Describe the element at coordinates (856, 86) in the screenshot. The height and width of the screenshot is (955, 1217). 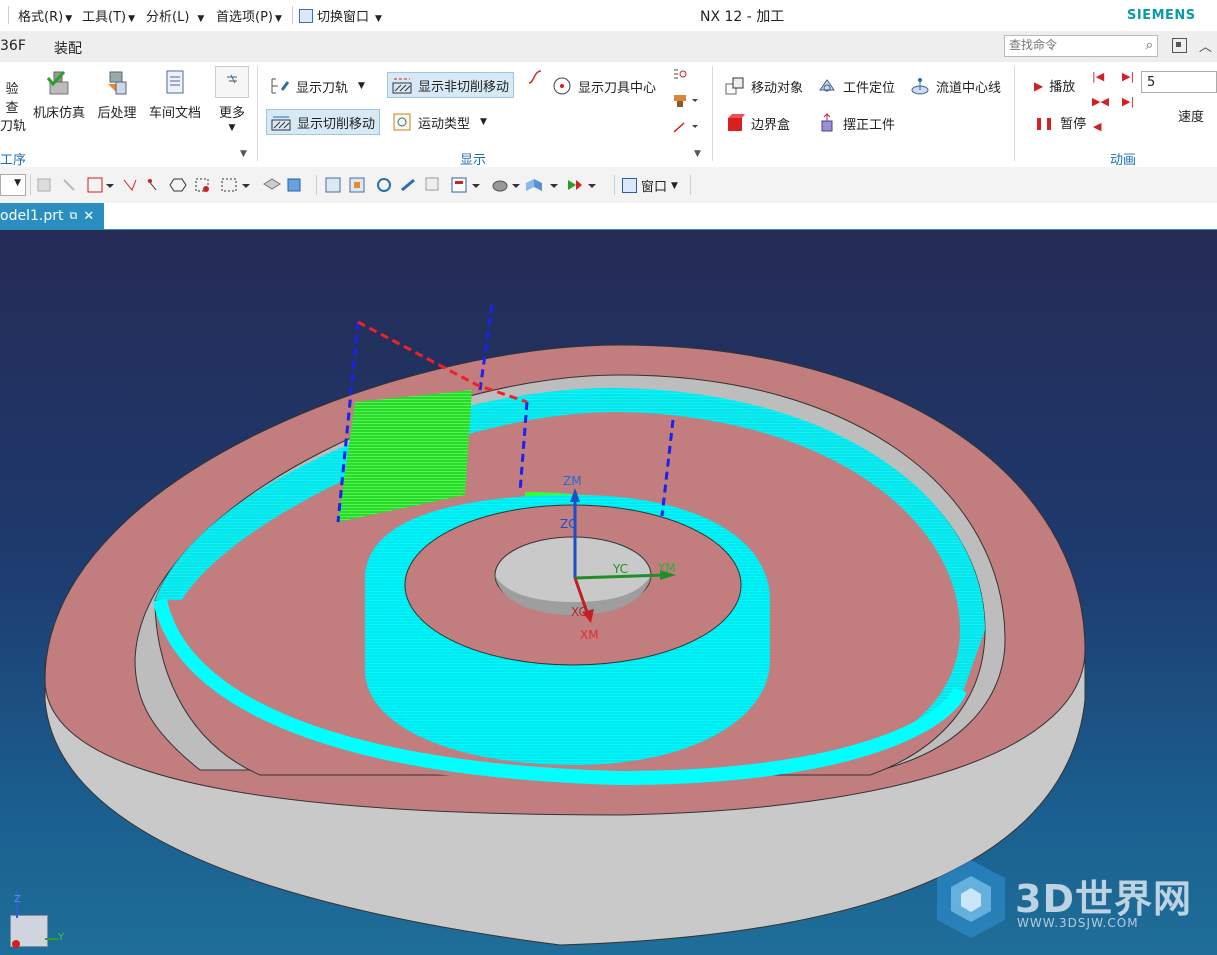
I see `workpiece-position-button: 工件定位` at that location.